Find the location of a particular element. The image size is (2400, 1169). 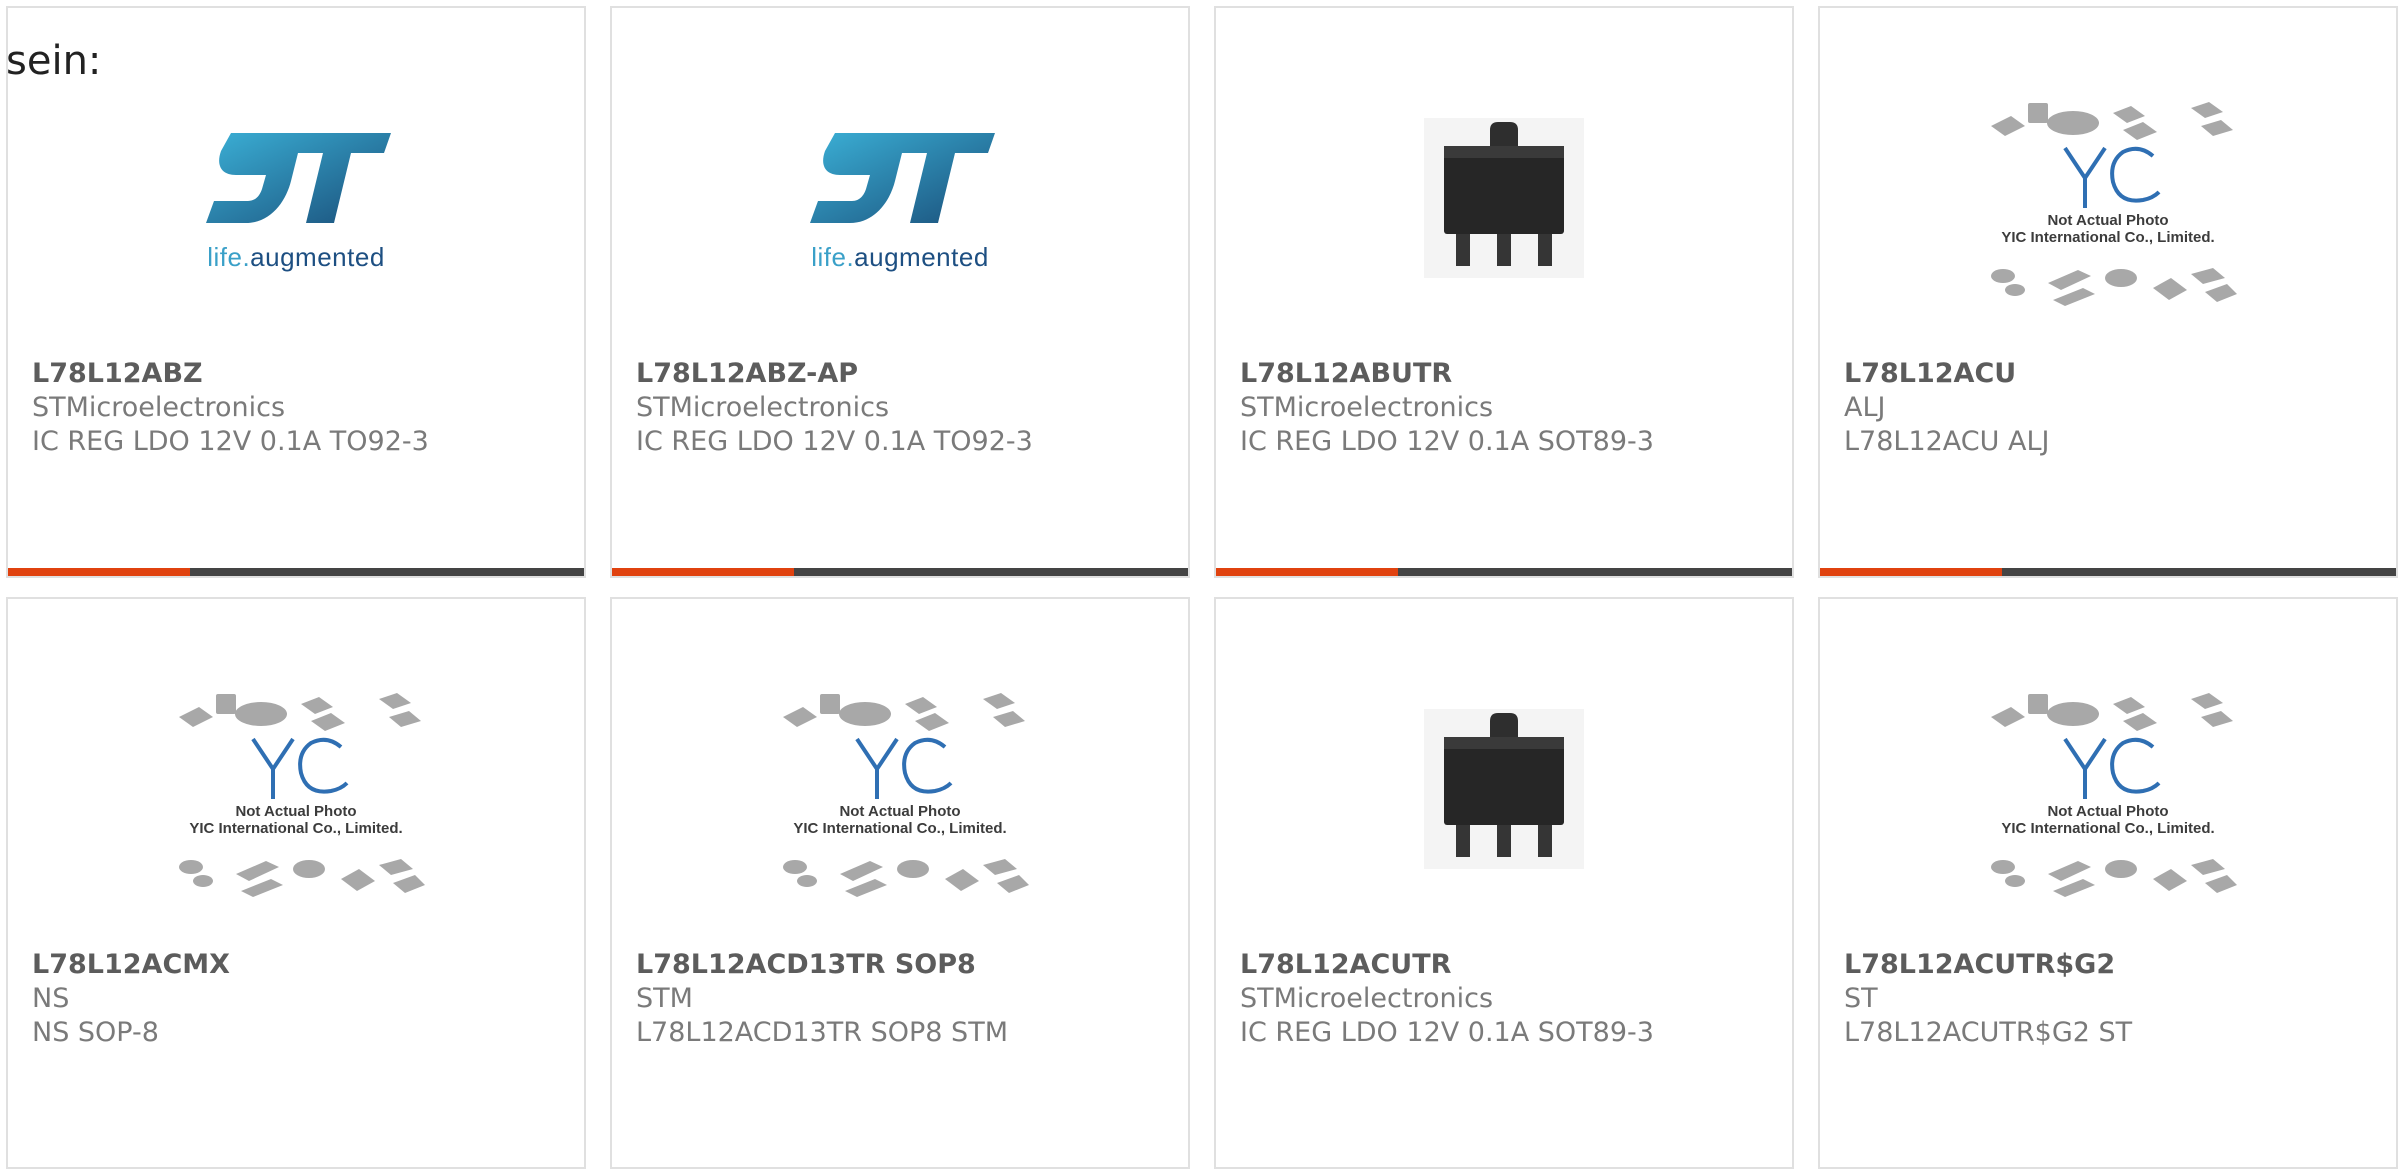

manufacturer: STM is located at coordinates (664, 998).